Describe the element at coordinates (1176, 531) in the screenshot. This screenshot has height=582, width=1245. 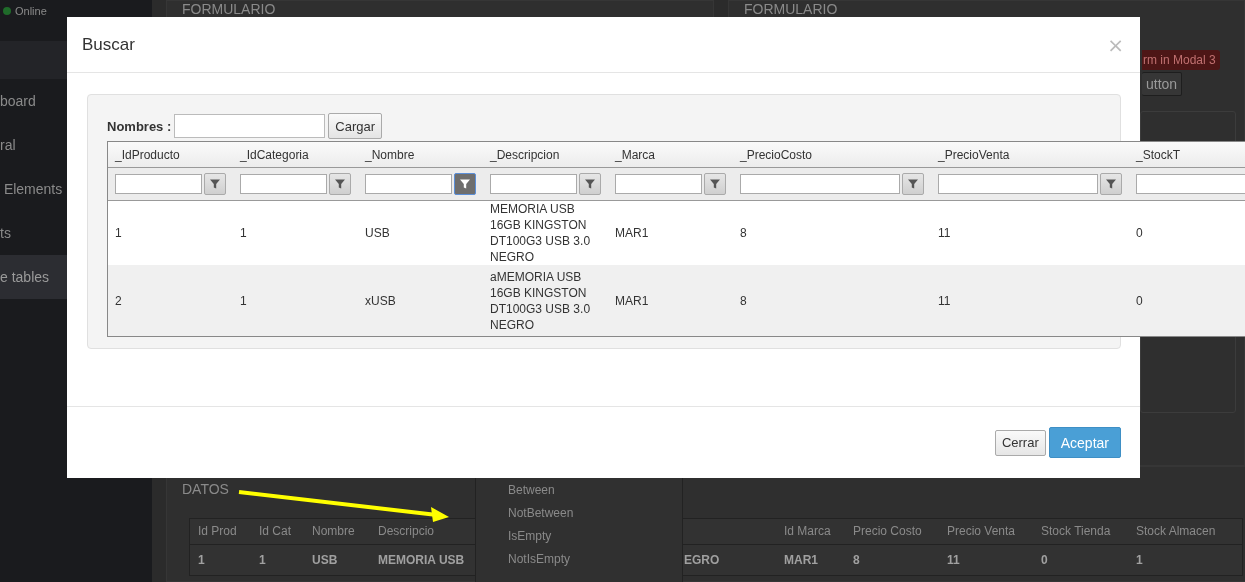
I see `column-header: Stock Almacen` at that location.